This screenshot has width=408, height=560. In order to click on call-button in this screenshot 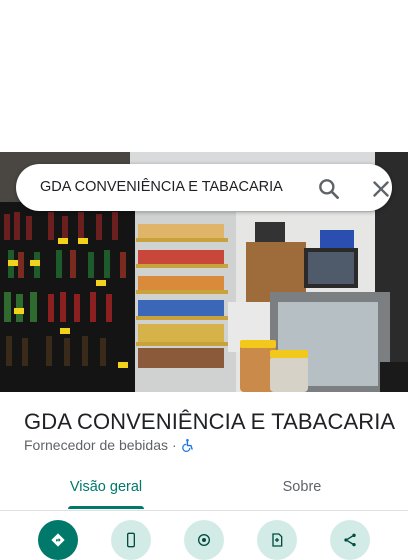, I will do `click(131, 540)`.